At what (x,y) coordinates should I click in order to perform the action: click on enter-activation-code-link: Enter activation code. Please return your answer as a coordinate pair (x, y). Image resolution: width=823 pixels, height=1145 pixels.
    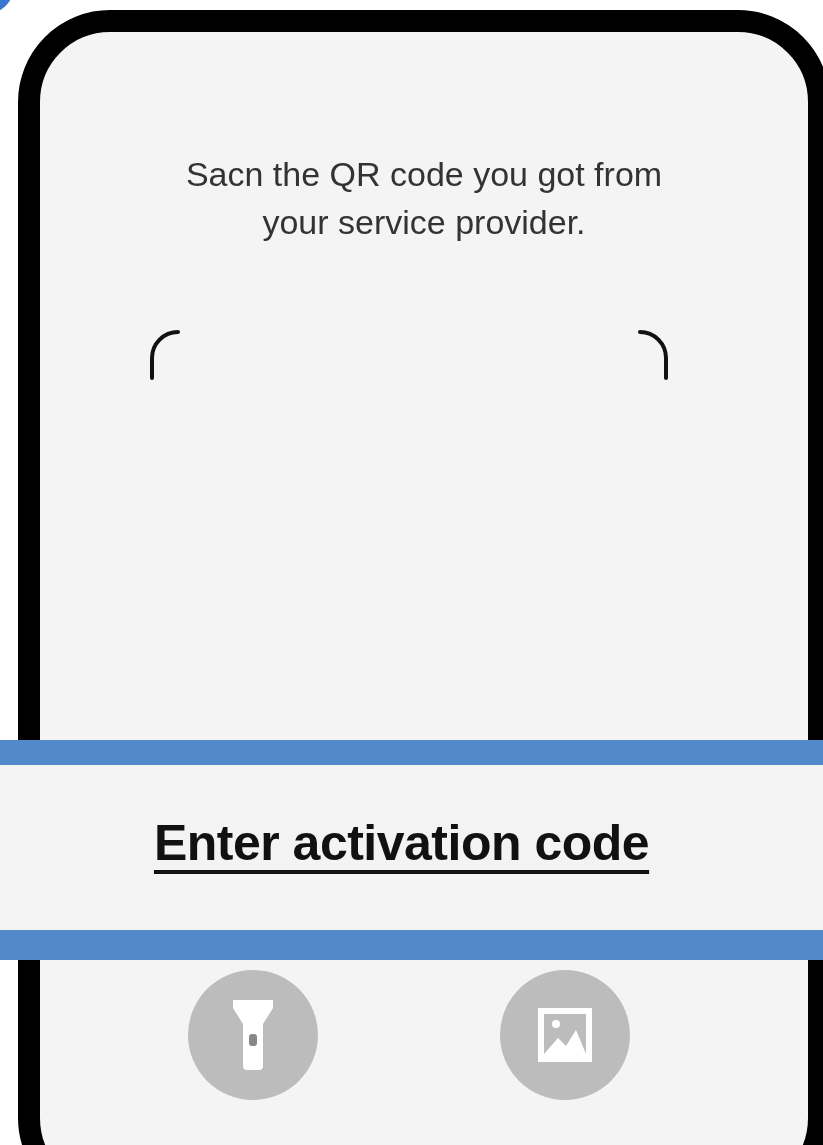
    Looking at the image, I should click on (401, 842).